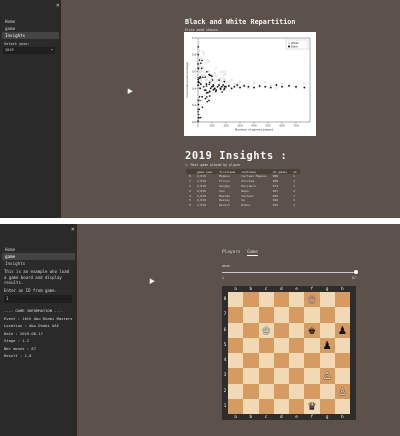 This screenshot has height=436, width=400. What do you see at coordinates (281, 345) in the screenshot?
I see `square-d5` at bounding box center [281, 345].